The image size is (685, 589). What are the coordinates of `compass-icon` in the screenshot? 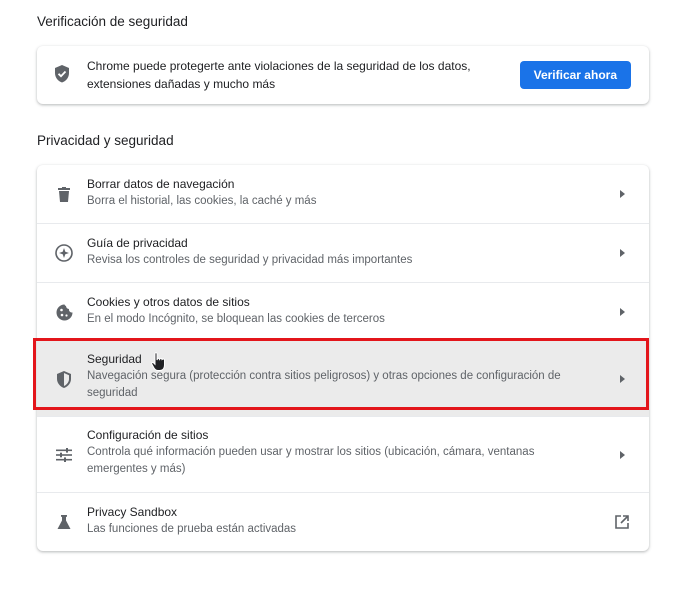 It's located at (64, 253).